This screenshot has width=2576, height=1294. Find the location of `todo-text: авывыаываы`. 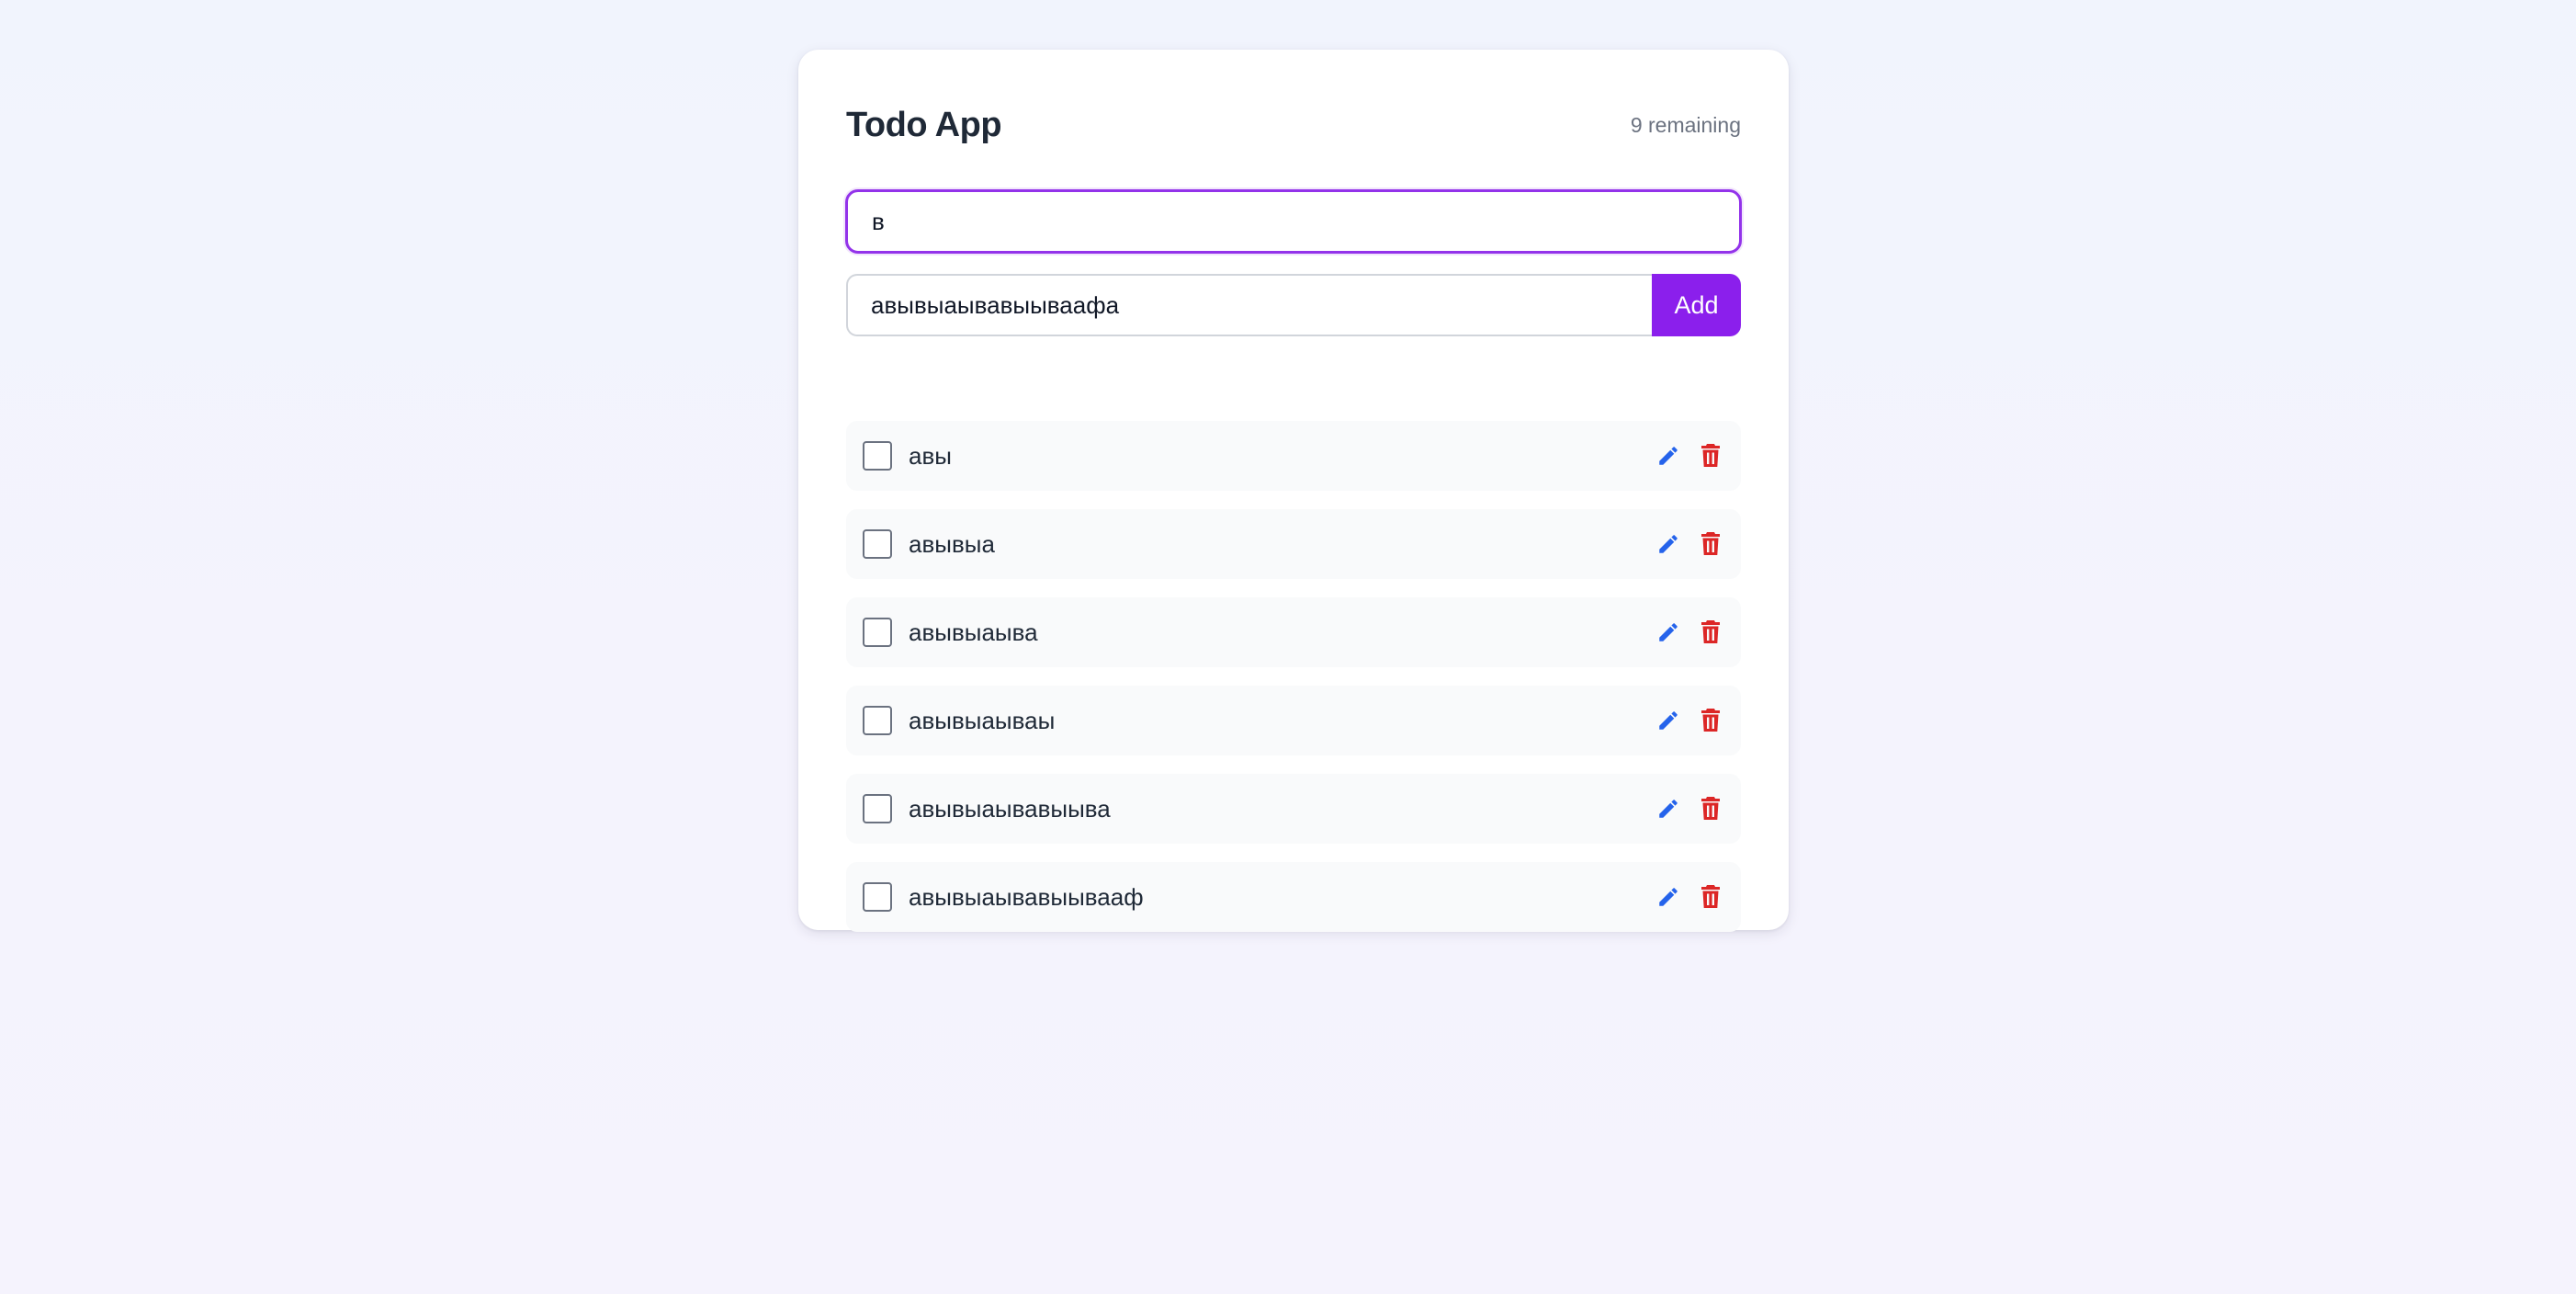

todo-text: авывыаываы is located at coordinates (982, 720).